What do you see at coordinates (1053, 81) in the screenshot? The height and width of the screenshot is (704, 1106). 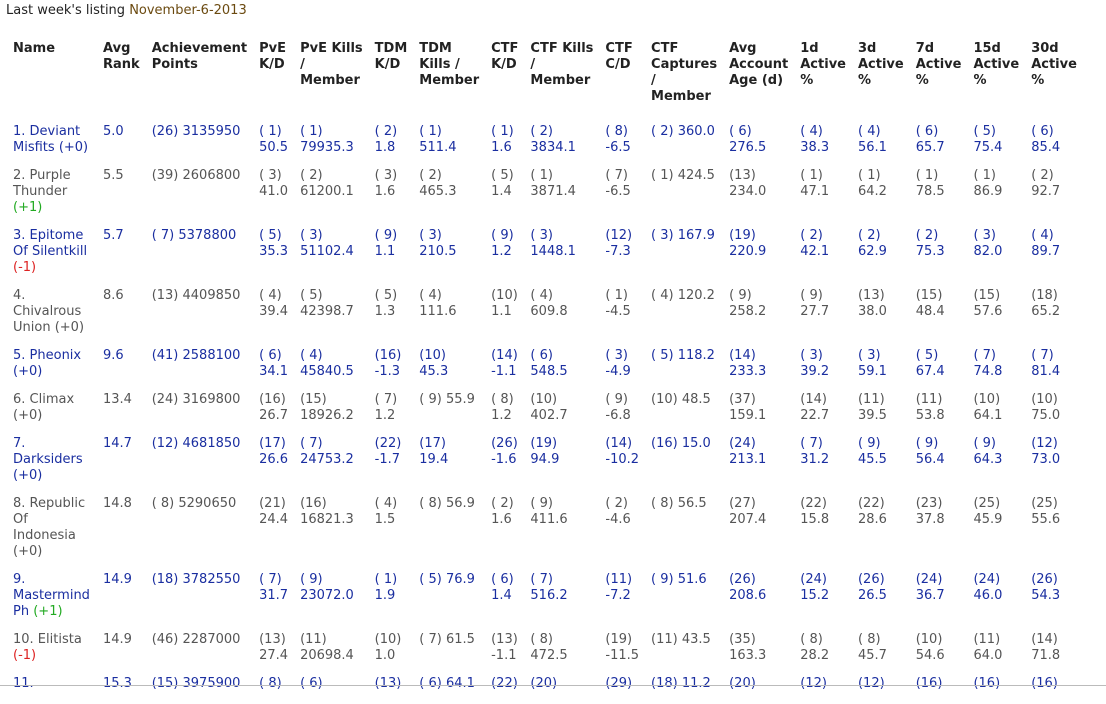 I see `column-header-a30: 30d Active%` at bounding box center [1053, 81].